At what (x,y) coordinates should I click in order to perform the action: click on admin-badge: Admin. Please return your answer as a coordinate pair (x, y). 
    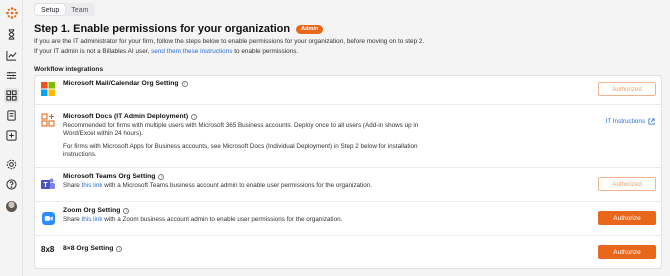
    Looking at the image, I should click on (310, 29).